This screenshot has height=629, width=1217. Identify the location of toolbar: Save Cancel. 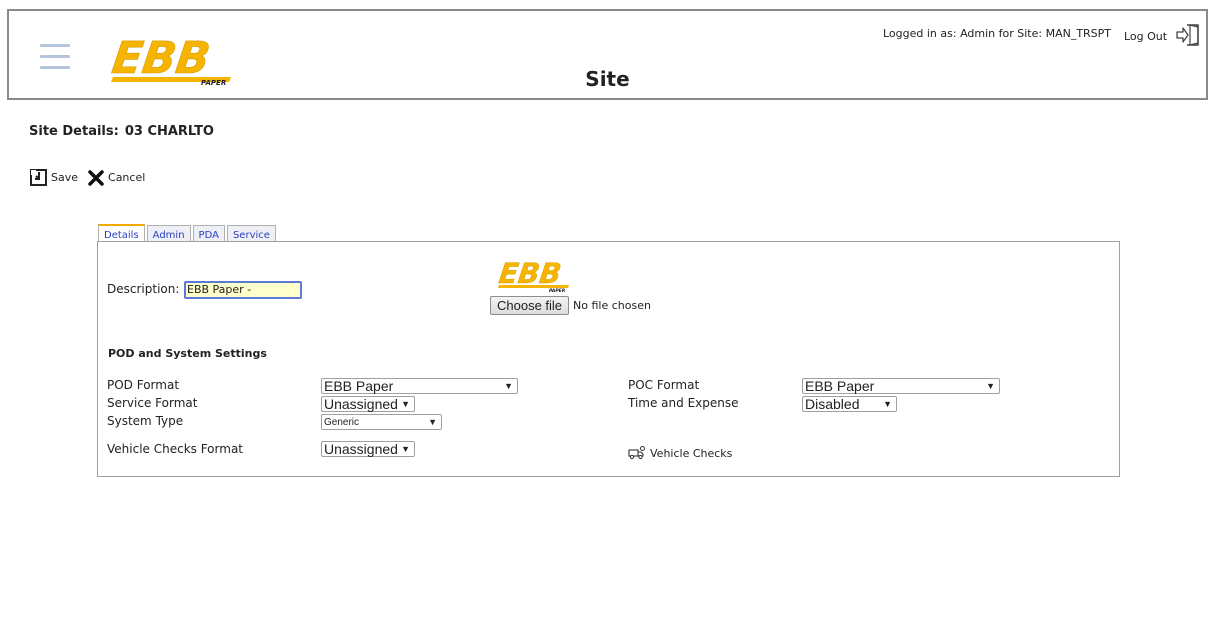
(92, 177).